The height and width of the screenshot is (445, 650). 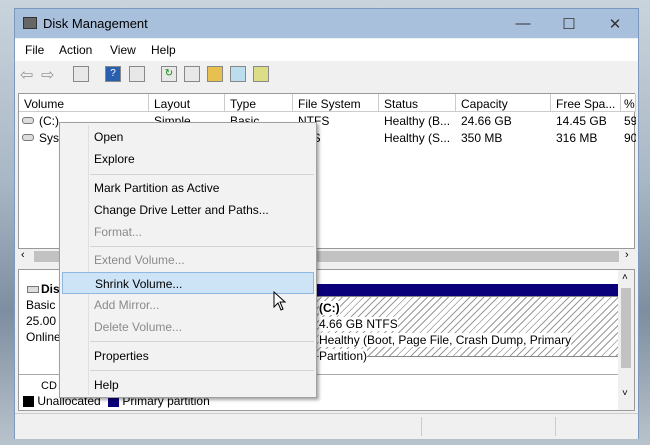 What do you see at coordinates (615, 23) in the screenshot?
I see `close-button: ✕` at bounding box center [615, 23].